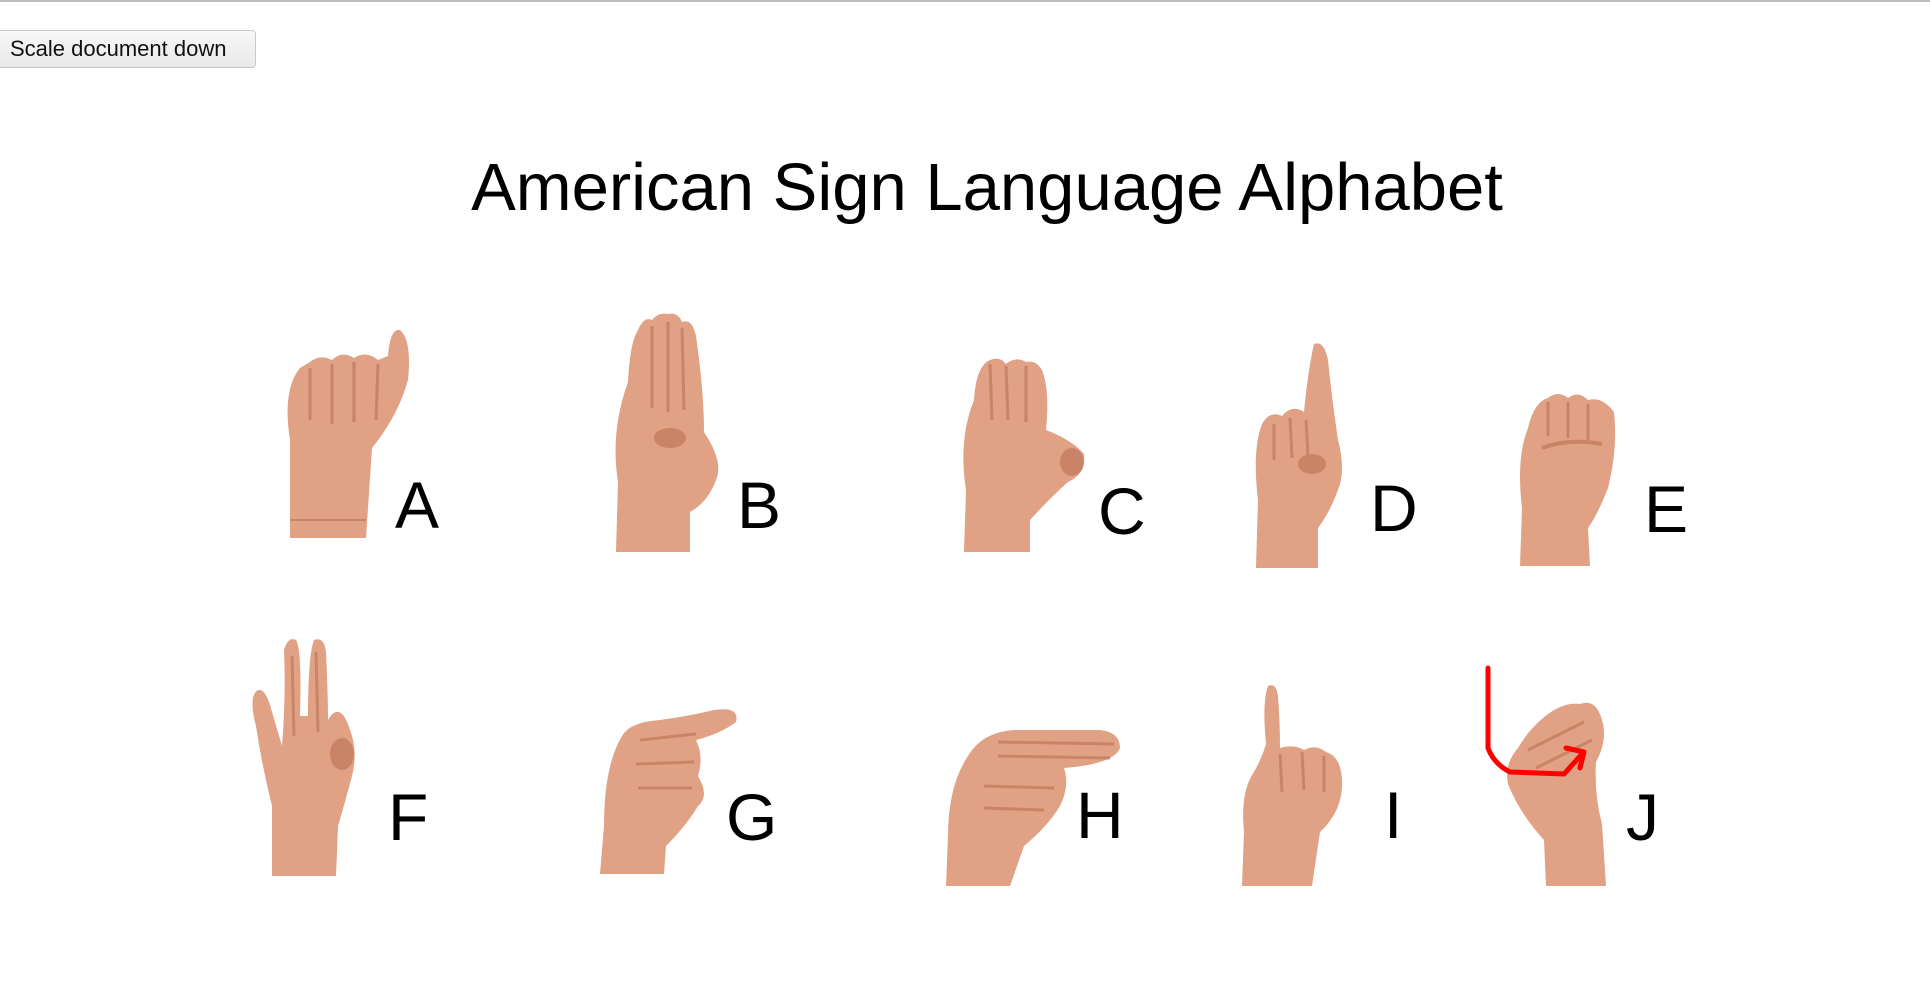  Describe the element at coordinates (1642, 817) in the screenshot. I see `sign-letter: J` at that location.